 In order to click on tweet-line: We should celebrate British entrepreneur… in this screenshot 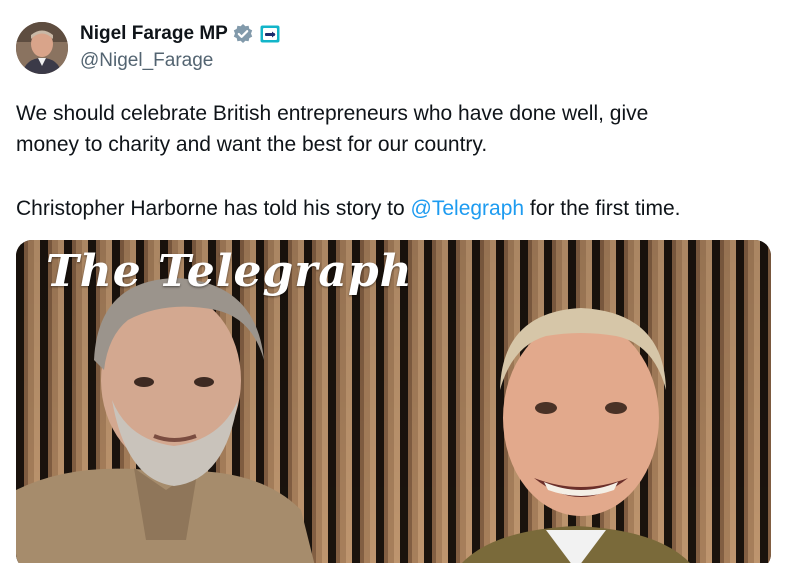, I will do `click(332, 113)`.